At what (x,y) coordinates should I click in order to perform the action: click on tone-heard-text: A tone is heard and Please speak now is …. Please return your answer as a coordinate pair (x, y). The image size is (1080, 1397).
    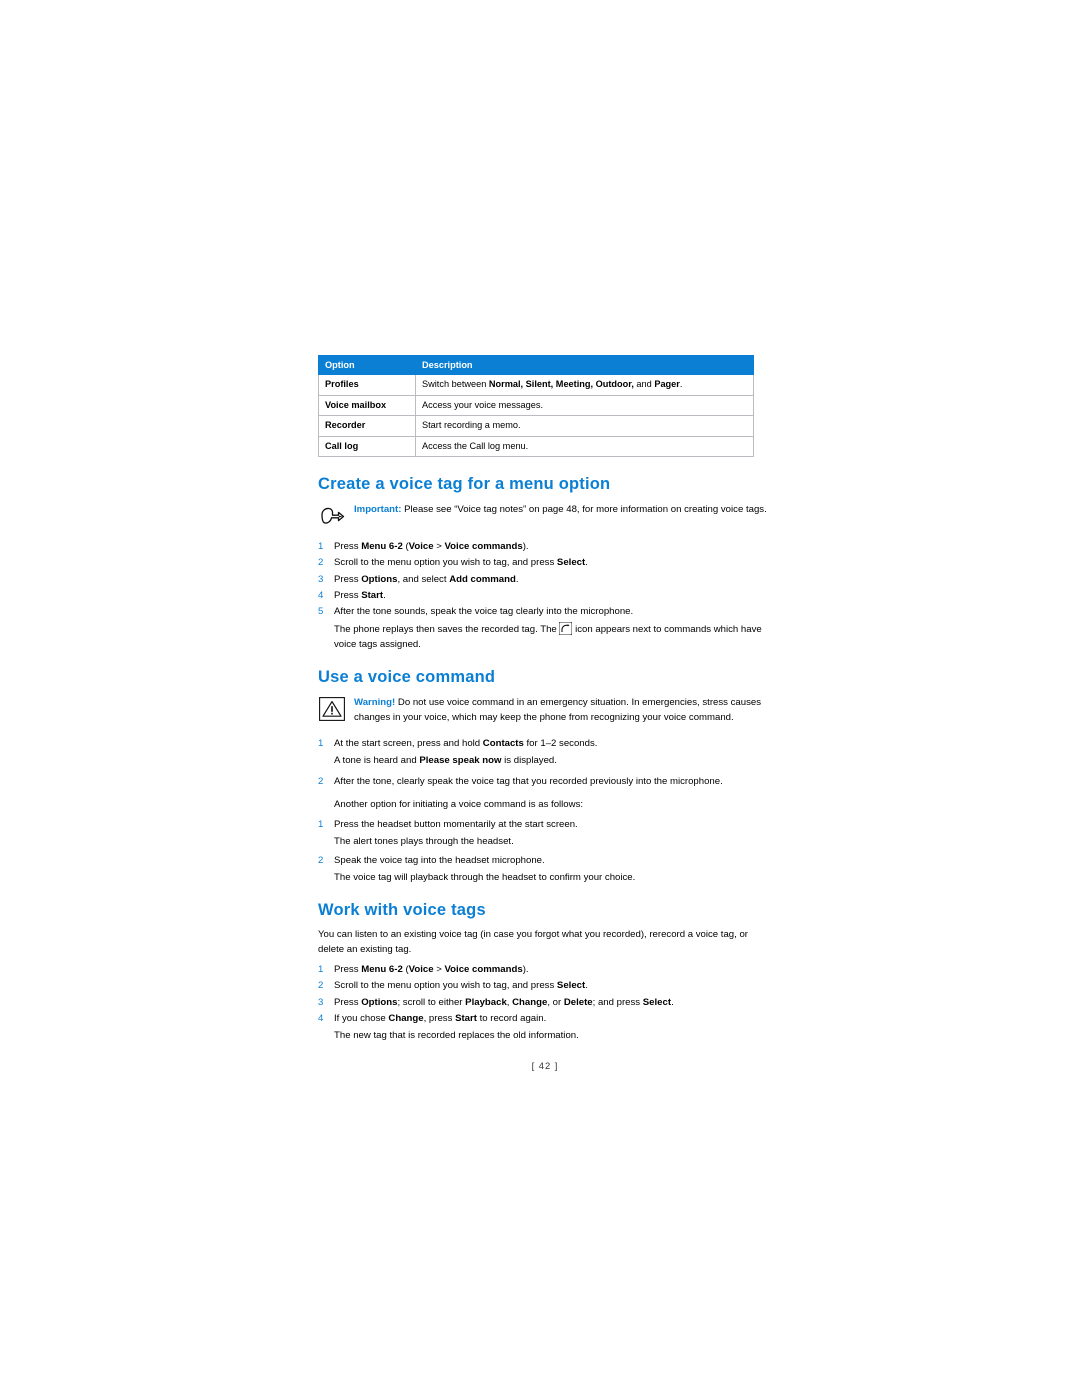
    Looking at the image, I should click on (545, 760).